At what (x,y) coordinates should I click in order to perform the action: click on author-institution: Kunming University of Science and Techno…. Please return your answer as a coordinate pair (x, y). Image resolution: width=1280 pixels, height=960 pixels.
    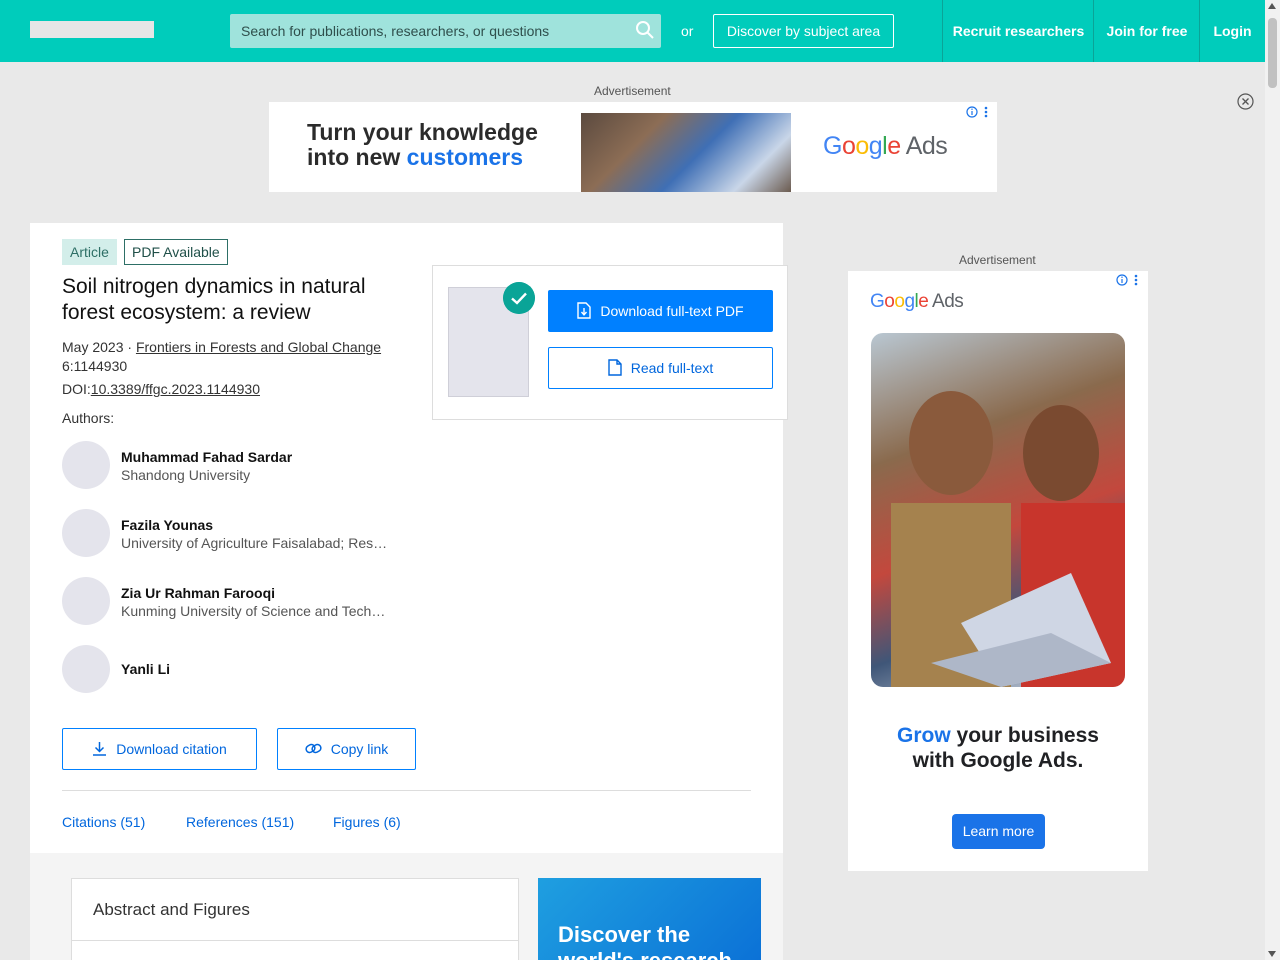
    Looking at the image, I should click on (256, 611).